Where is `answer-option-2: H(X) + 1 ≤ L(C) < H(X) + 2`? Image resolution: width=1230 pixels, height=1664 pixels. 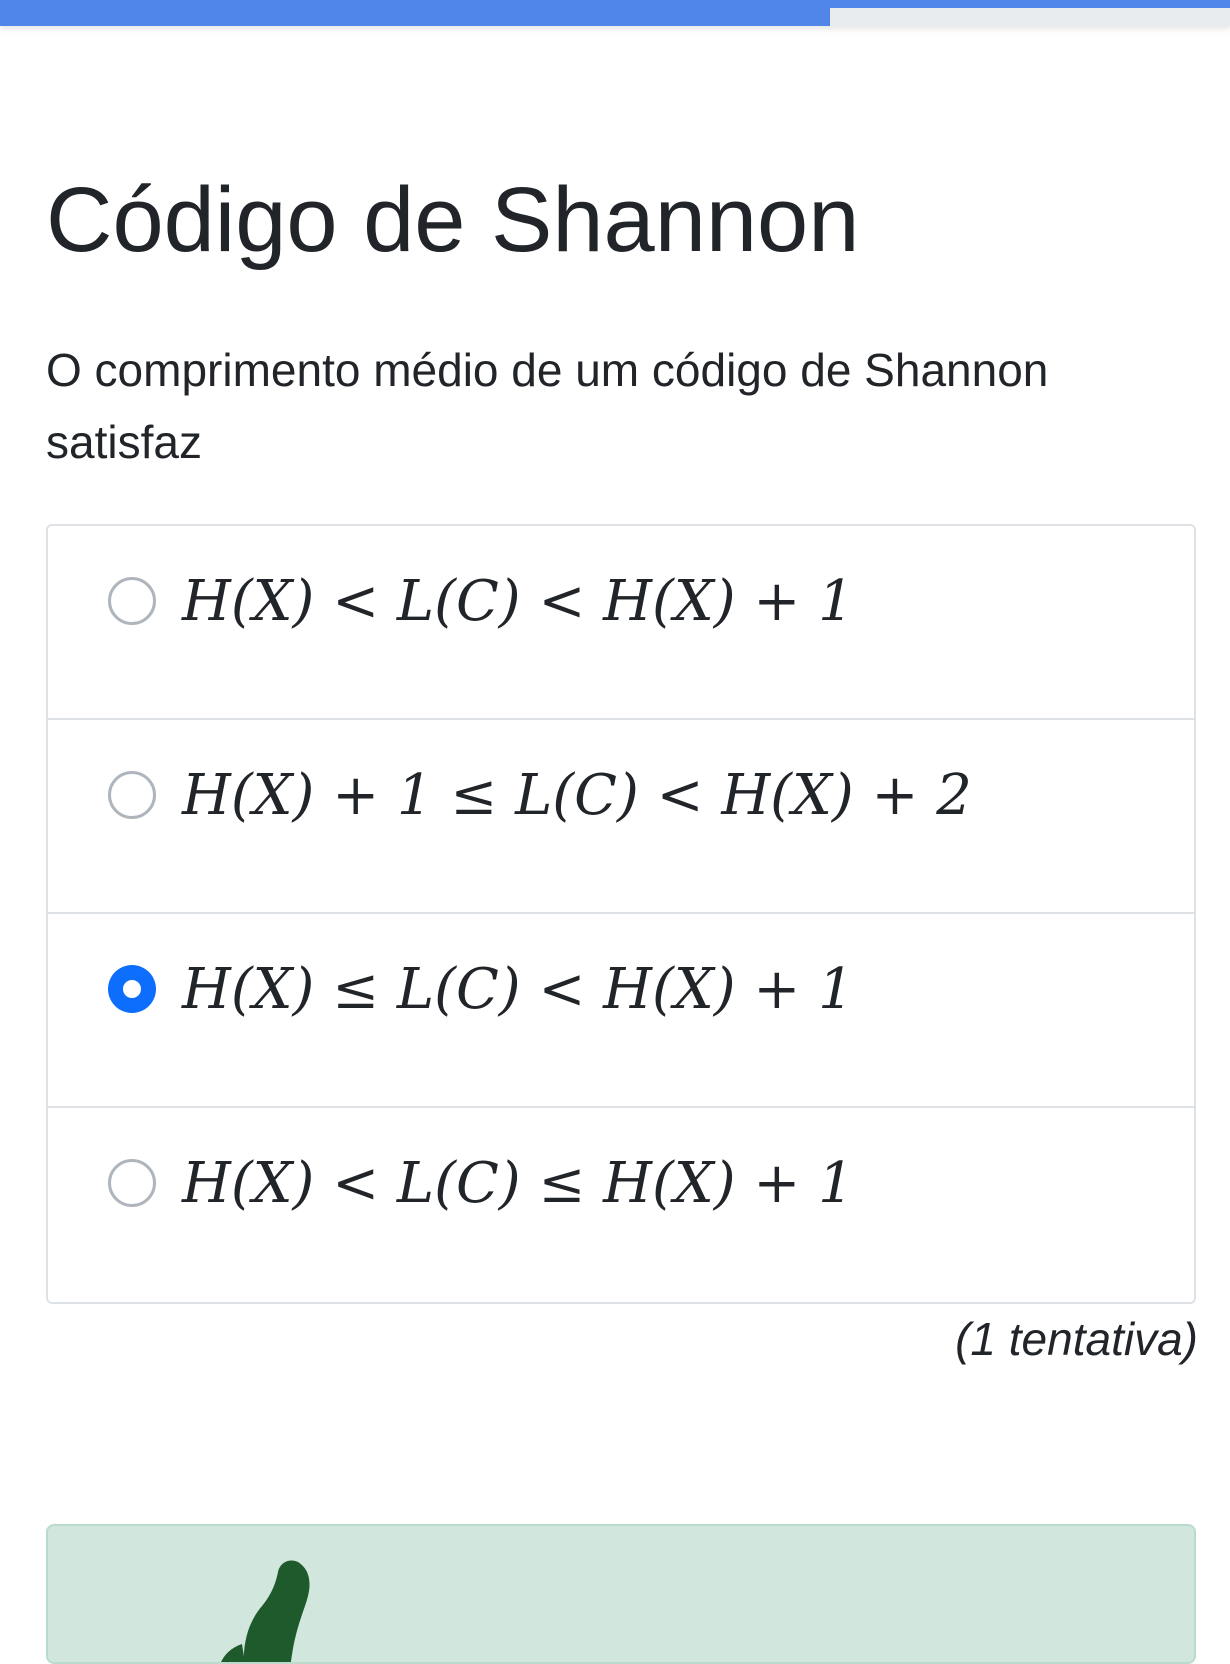
answer-option-2: H(X) + 1 ≤ L(C) < H(X) + 2 is located at coordinates (621, 817).